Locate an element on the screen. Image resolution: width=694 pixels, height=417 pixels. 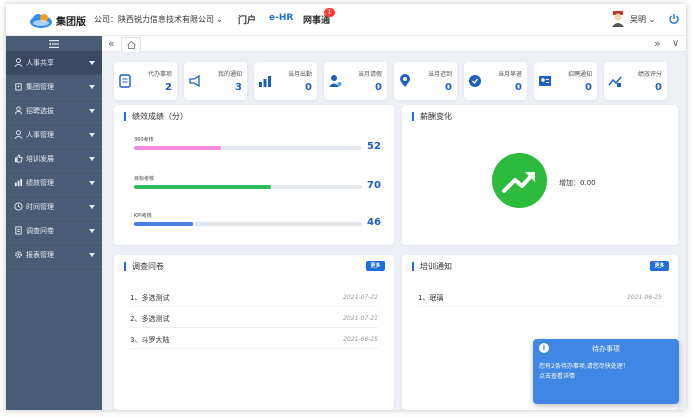
company-selector: 公司：陕西锐力信息技术有限公司 ⌄ is located at coordinates (158, 19).